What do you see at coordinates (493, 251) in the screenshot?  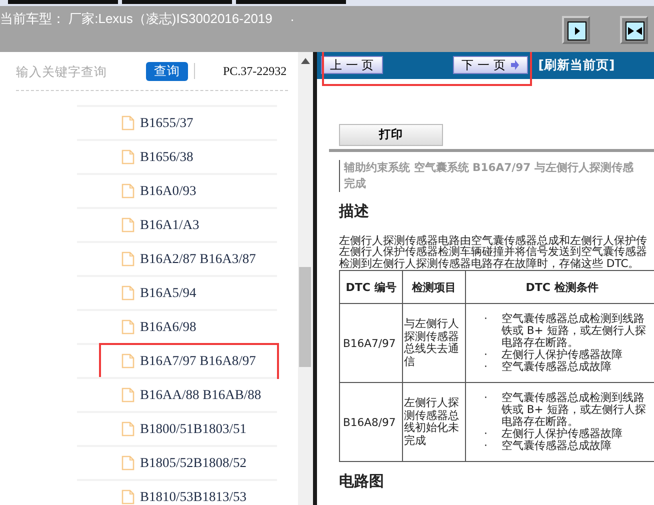 I see `description-paragraph: 左侧行人探测传感器电路由空气囊传感器总成和左侧行人保护传 左侧行人保护传感器检测车辆碰撞并将信号发送到空气囊传感器 检测到左侧行人探测传感器电路存在故障时，存储这些 DTC。` at bounding box center [493, 251].